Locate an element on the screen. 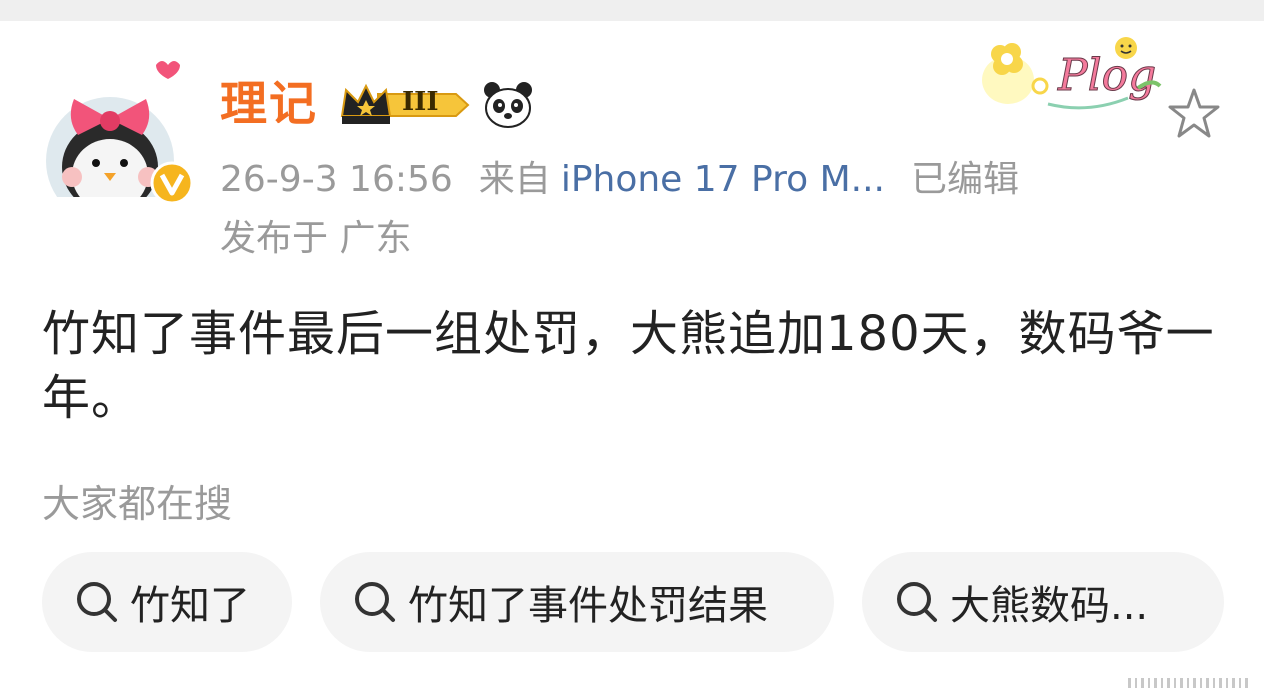  watermark-bars is located at coordinates (1188, 683).